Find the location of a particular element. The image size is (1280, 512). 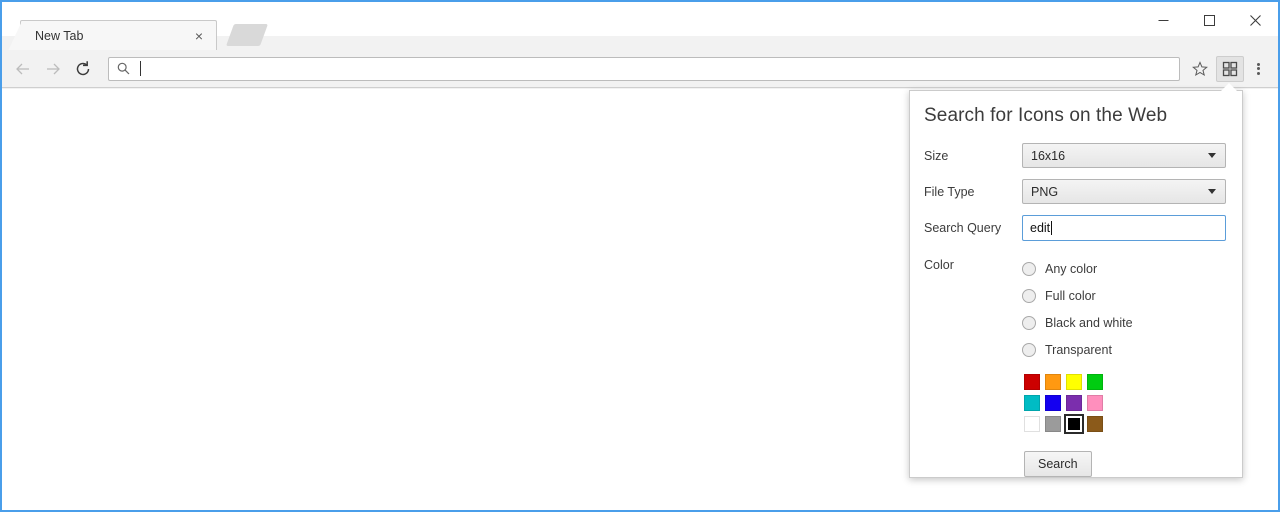

color-swatch-black is located at coordinates (1074, 424).